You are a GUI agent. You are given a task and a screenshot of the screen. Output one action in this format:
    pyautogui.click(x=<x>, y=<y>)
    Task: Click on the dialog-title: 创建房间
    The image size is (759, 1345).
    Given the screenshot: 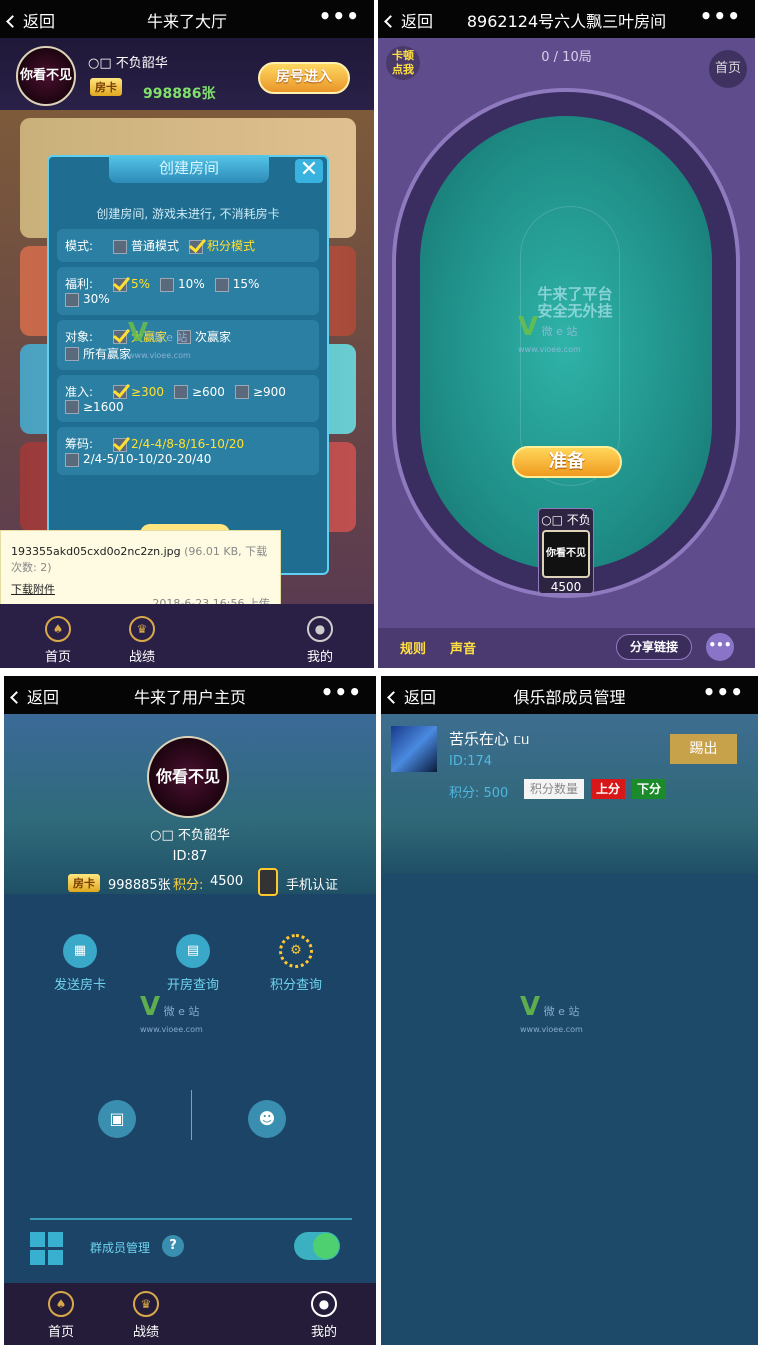 What is the action you would take?
    pyautogui.click(x=189, y=169)
    